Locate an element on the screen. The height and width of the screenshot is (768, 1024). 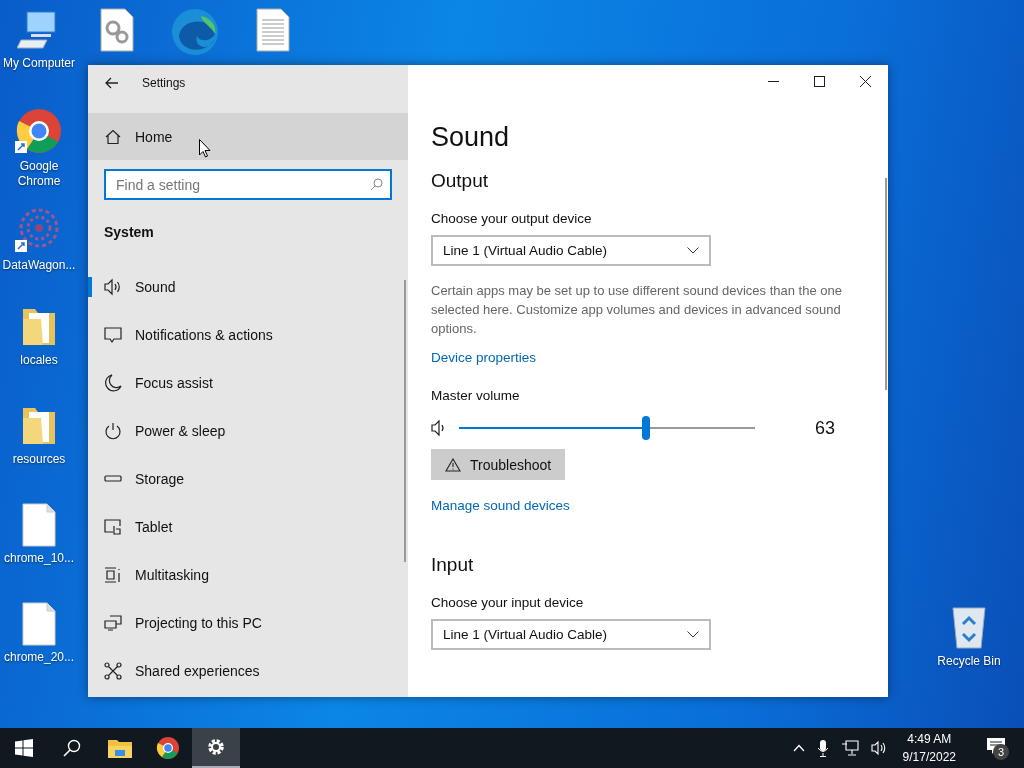
power-icon is located at coordinates (113, 431).